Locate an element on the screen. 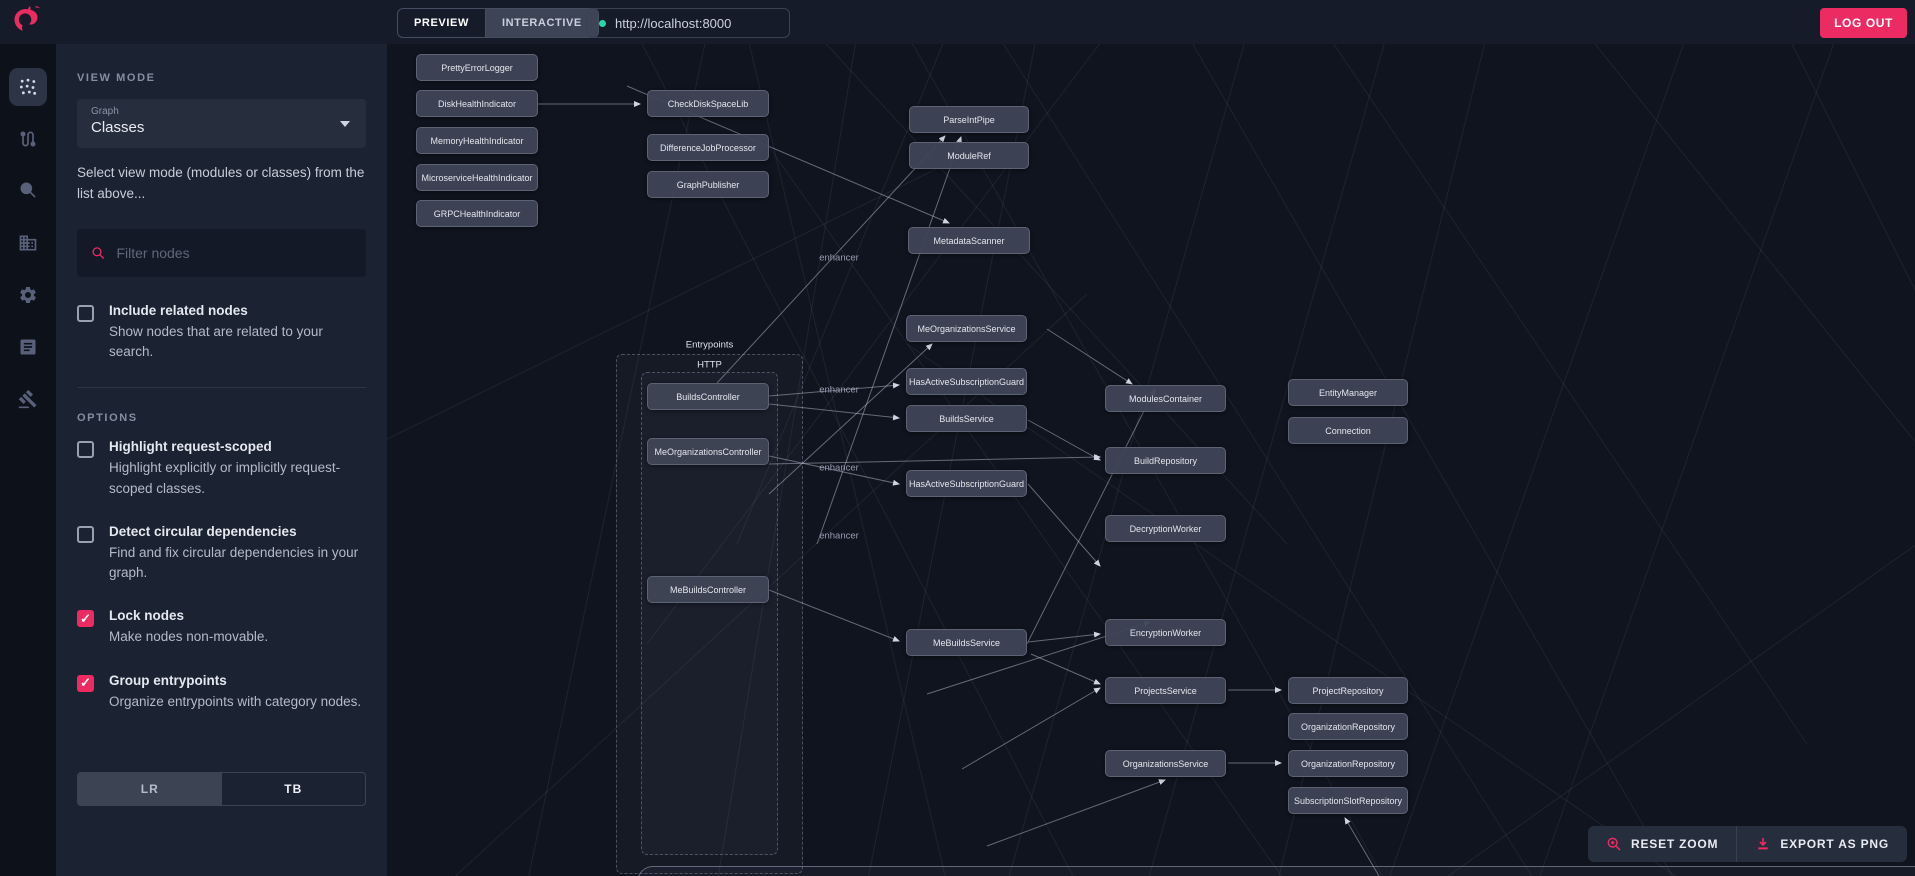 Image resolution: width=1915 pixels, height=876 pixels. graph-node: MeBuildsService is located at coordinates (966, 642).